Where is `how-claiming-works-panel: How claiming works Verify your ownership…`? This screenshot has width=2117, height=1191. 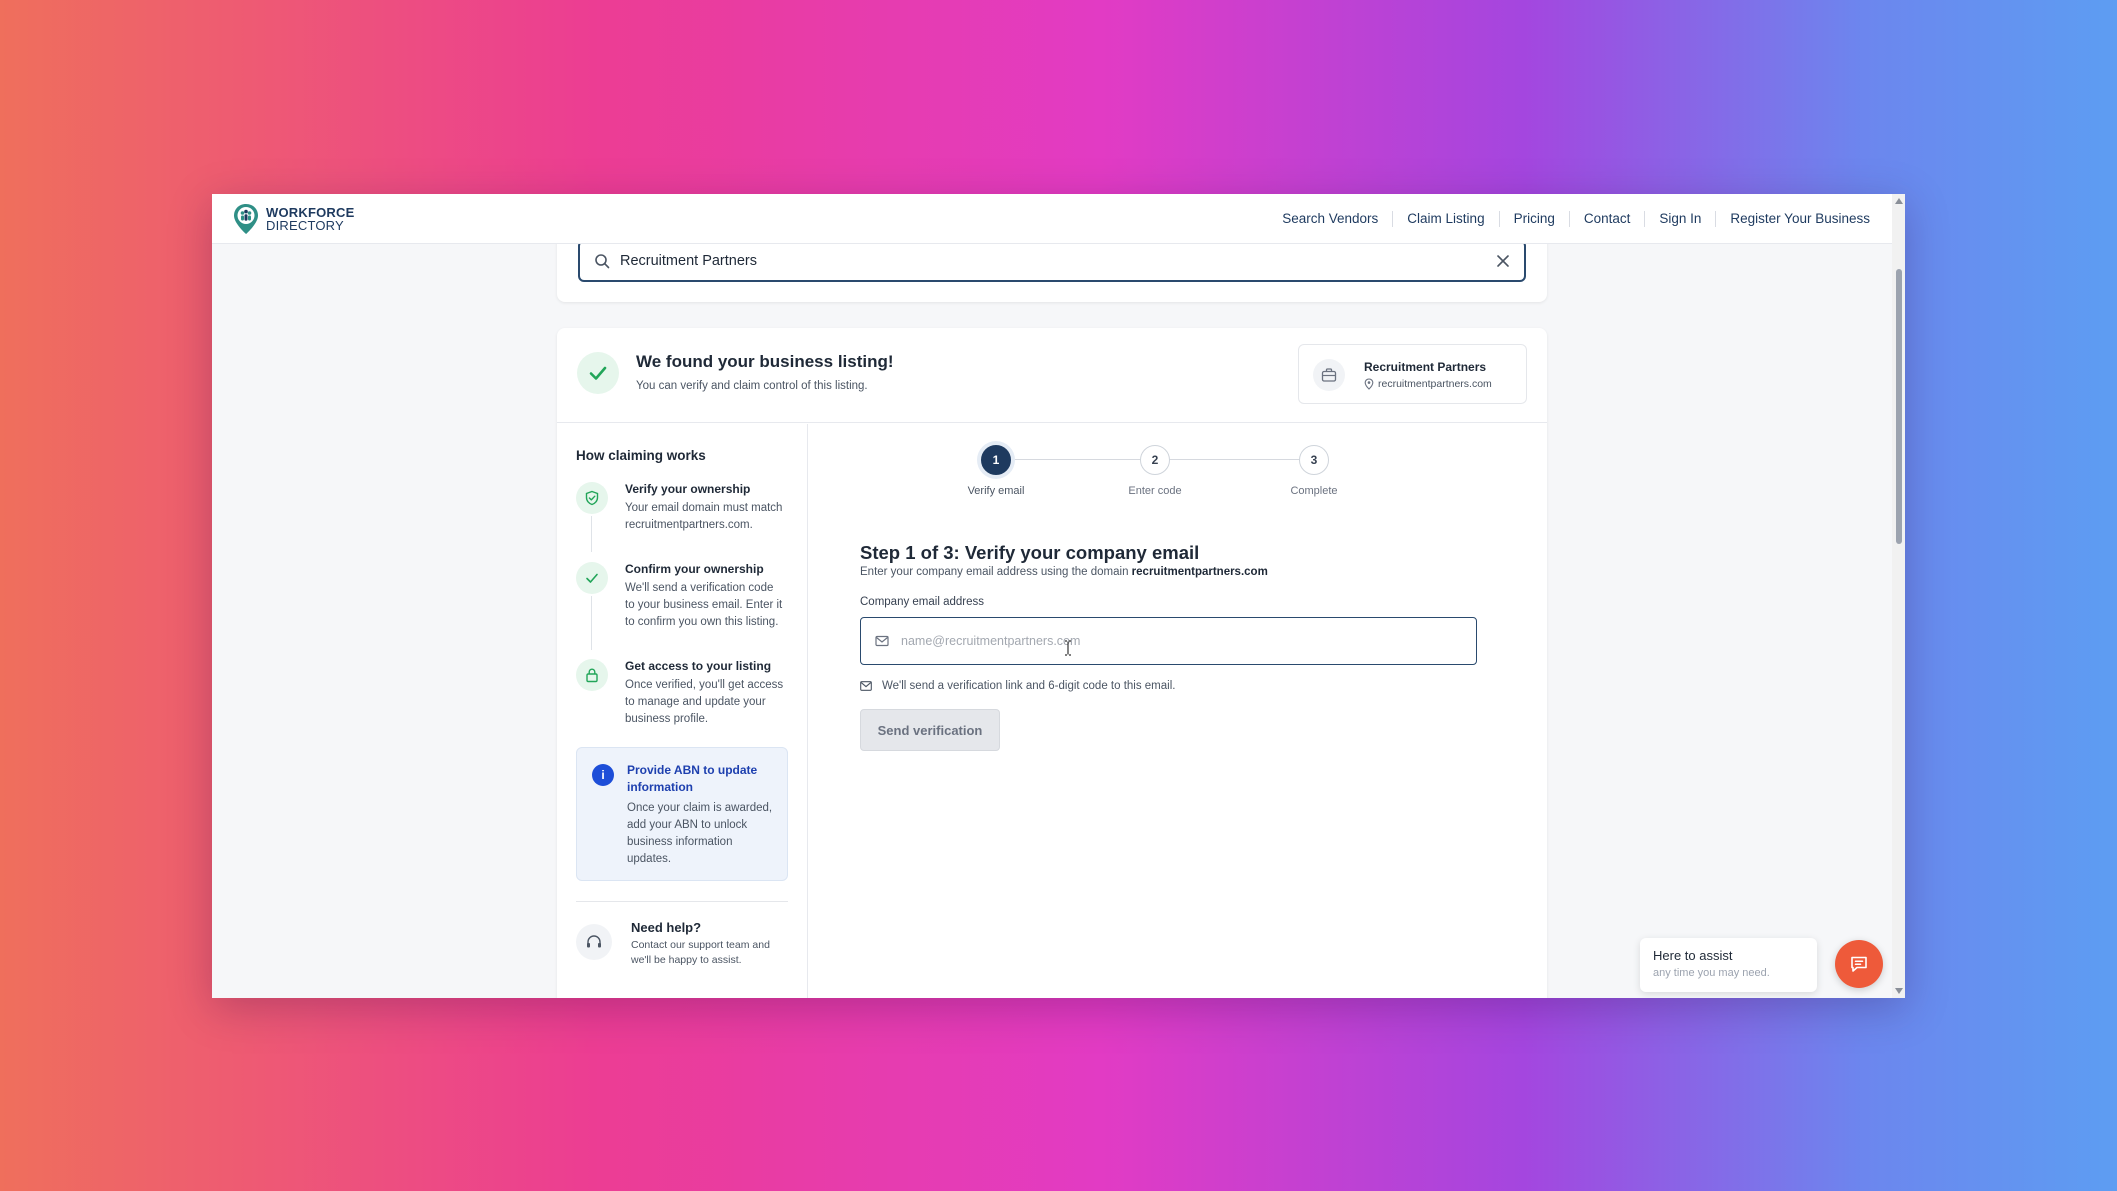 how-claiming-works-panel: How claiming works Verify your ownership… is located at coordinates (682, 711).